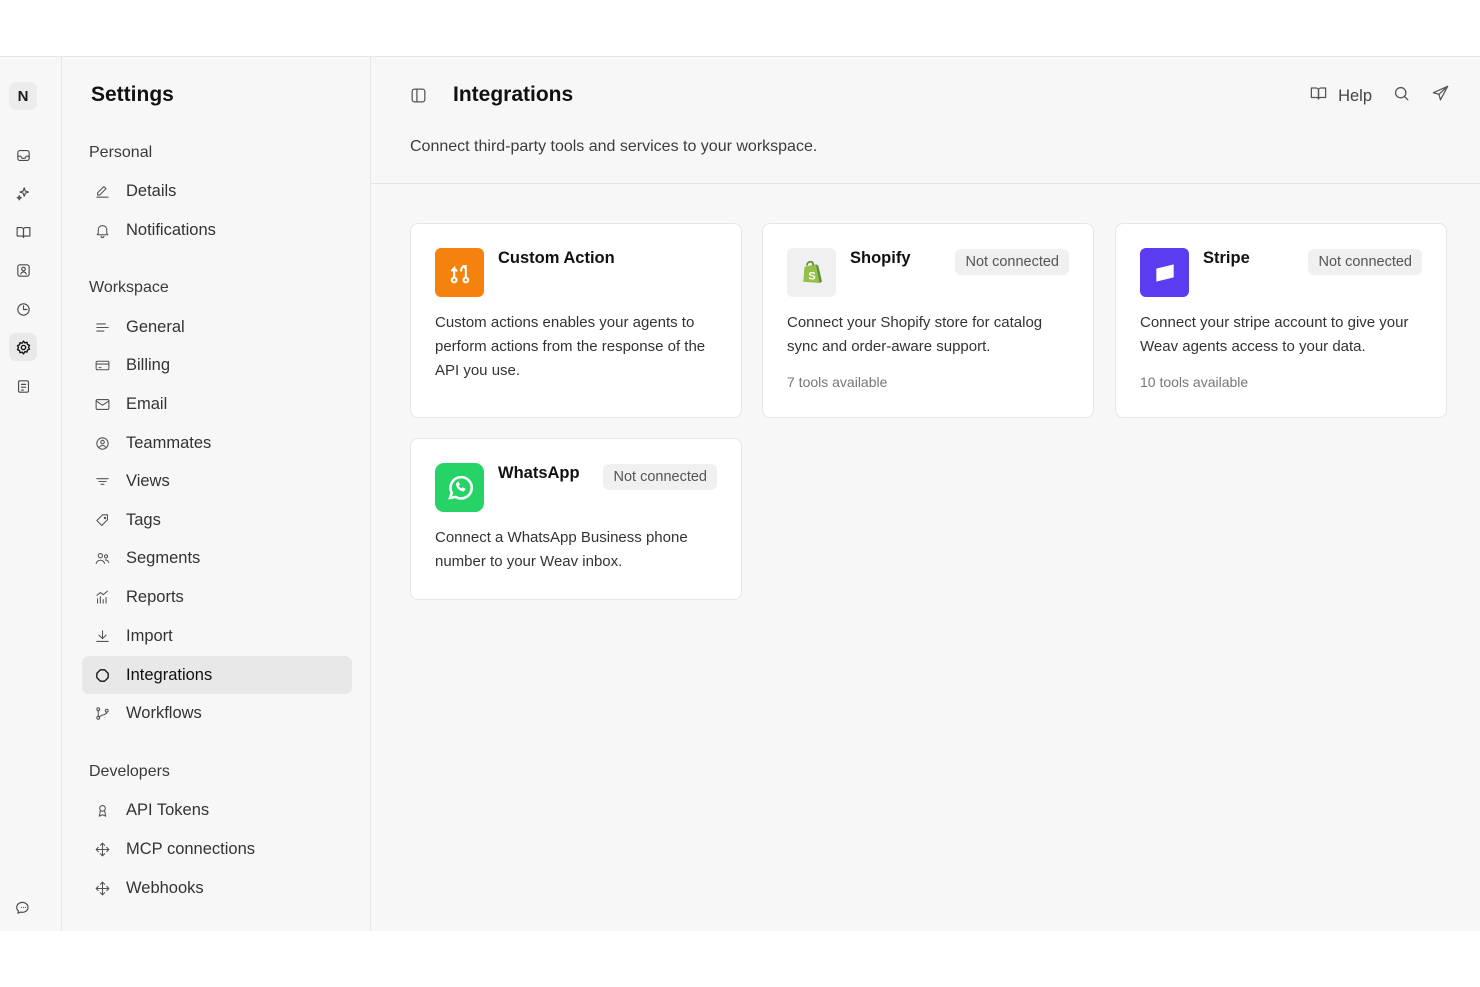 The height and width of the screenshot is (987, 1480). I want to click on help-button: Help, so click(1340, 96).